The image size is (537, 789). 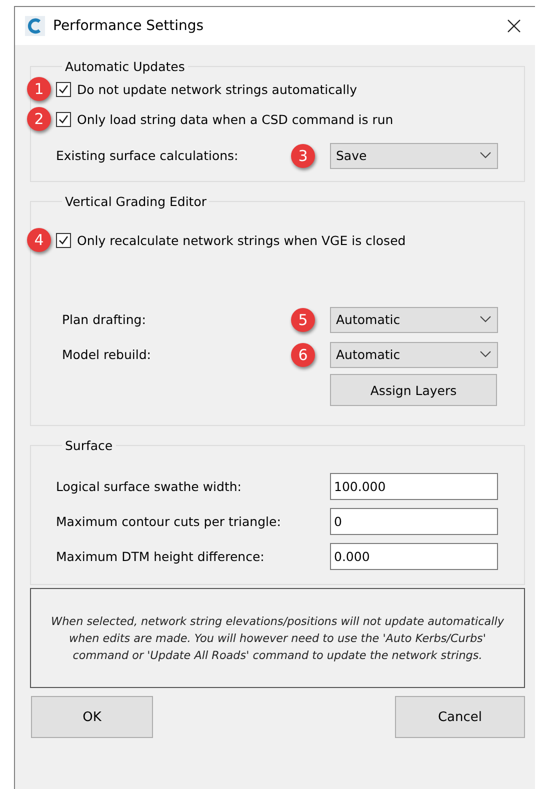 What do you see at coordinates (39, 119) in the screenshot?
I see `number-badge: 2` at bounding box center [39, 119].